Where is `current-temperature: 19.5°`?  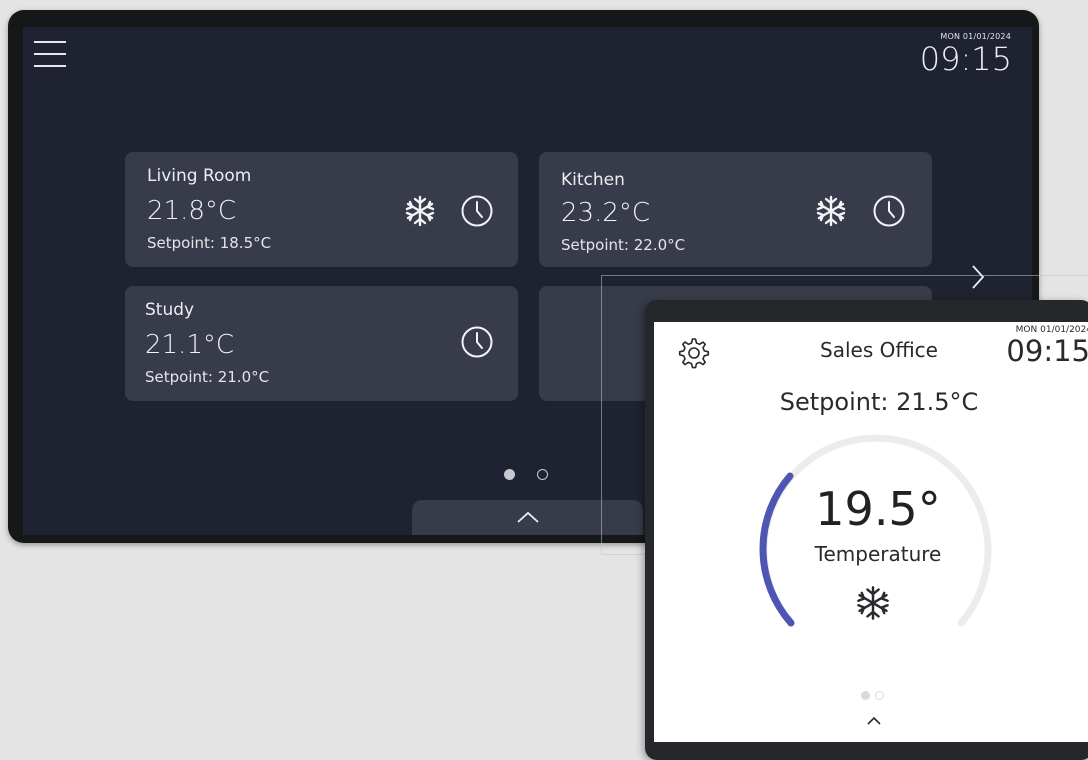
current-temperature: 19.5° is located at coordinates (878, 509).